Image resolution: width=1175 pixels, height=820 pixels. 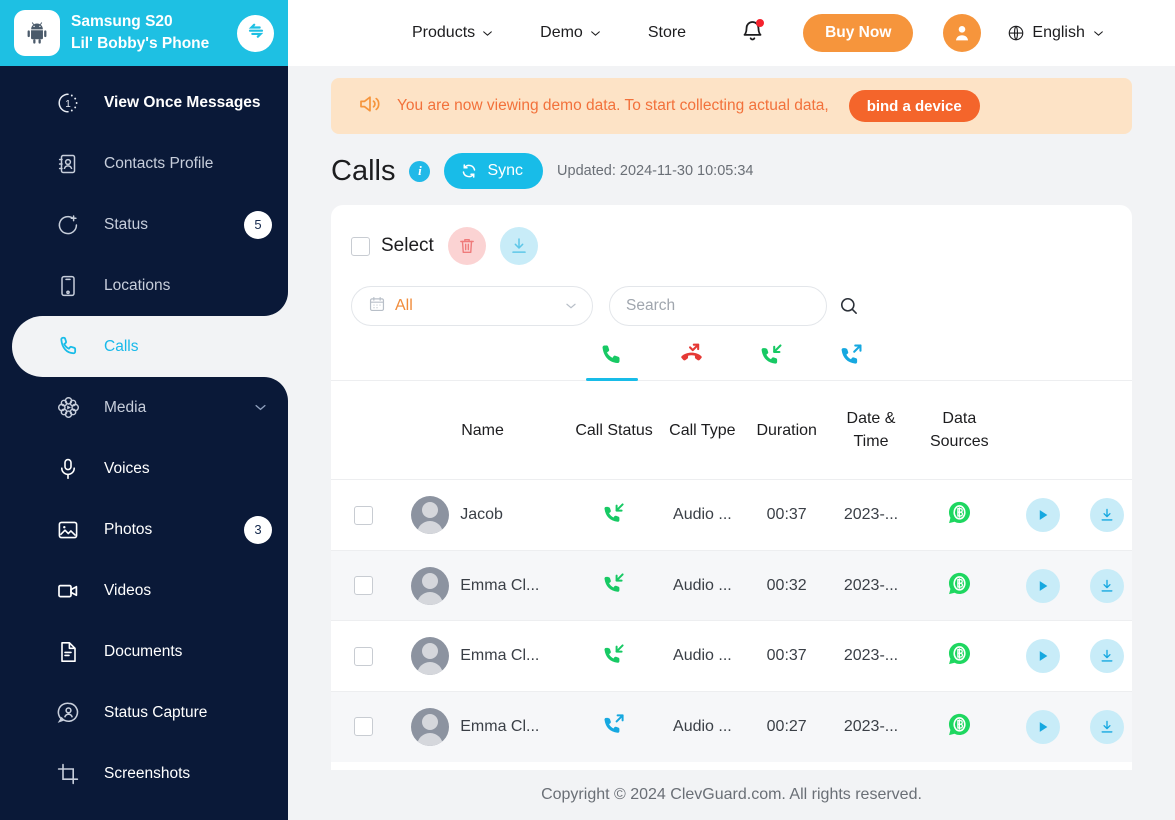 What do you see at coordinates (786, 726) in the screenshot?
I see `row-duration: 00:27` at bounding box center [786, 726].